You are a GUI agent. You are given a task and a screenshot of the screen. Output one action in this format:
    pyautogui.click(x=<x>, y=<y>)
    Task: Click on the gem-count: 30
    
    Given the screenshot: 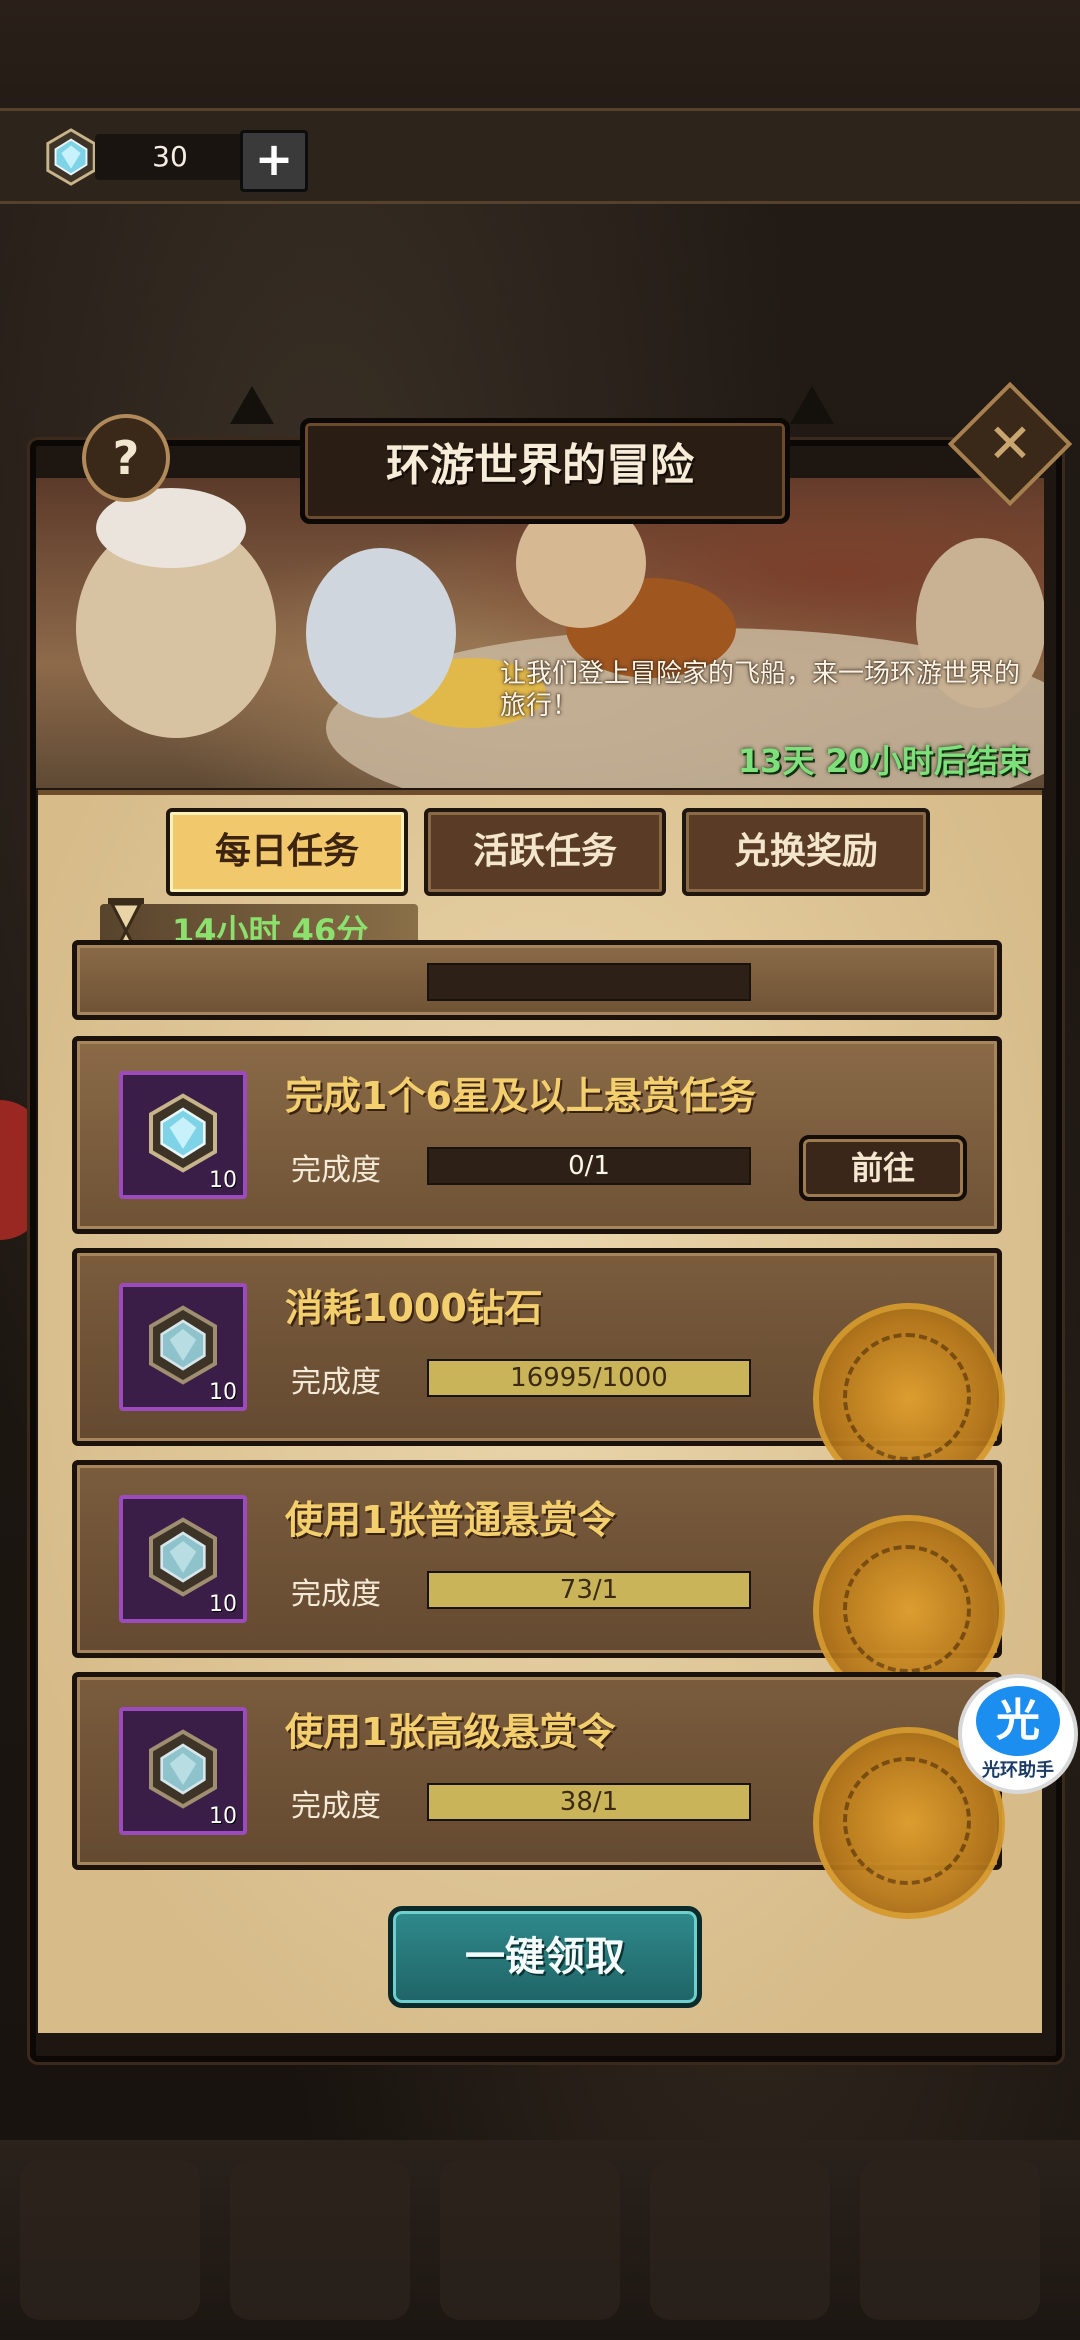 What is the action you would take?
    pyautogui.click(x=170, y=156)
    